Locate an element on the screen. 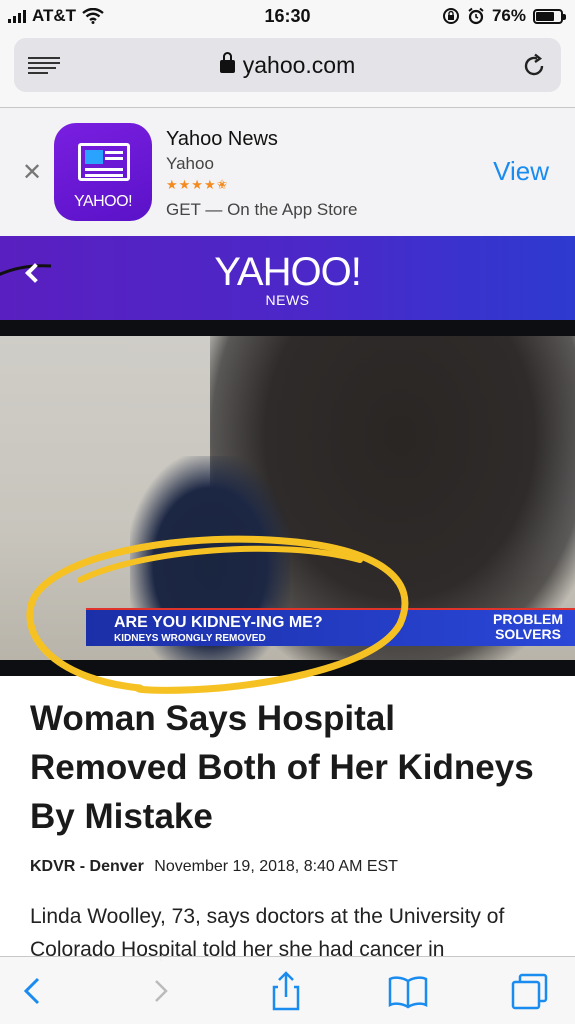 This screenshot has height=1024, width=575. rotation-lock-icon is located at coordinates (450, 16).